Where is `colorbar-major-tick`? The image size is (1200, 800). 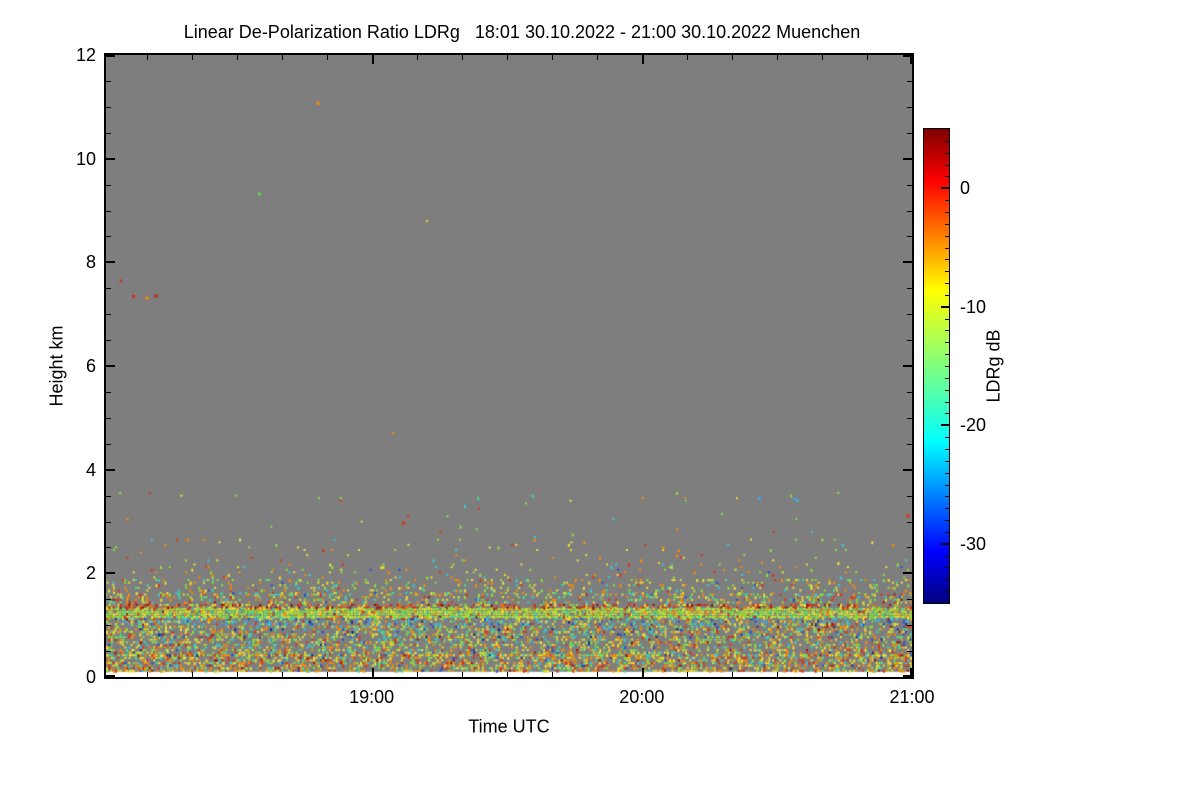 colorbar-major-tick is located at coordinates (945, 188).